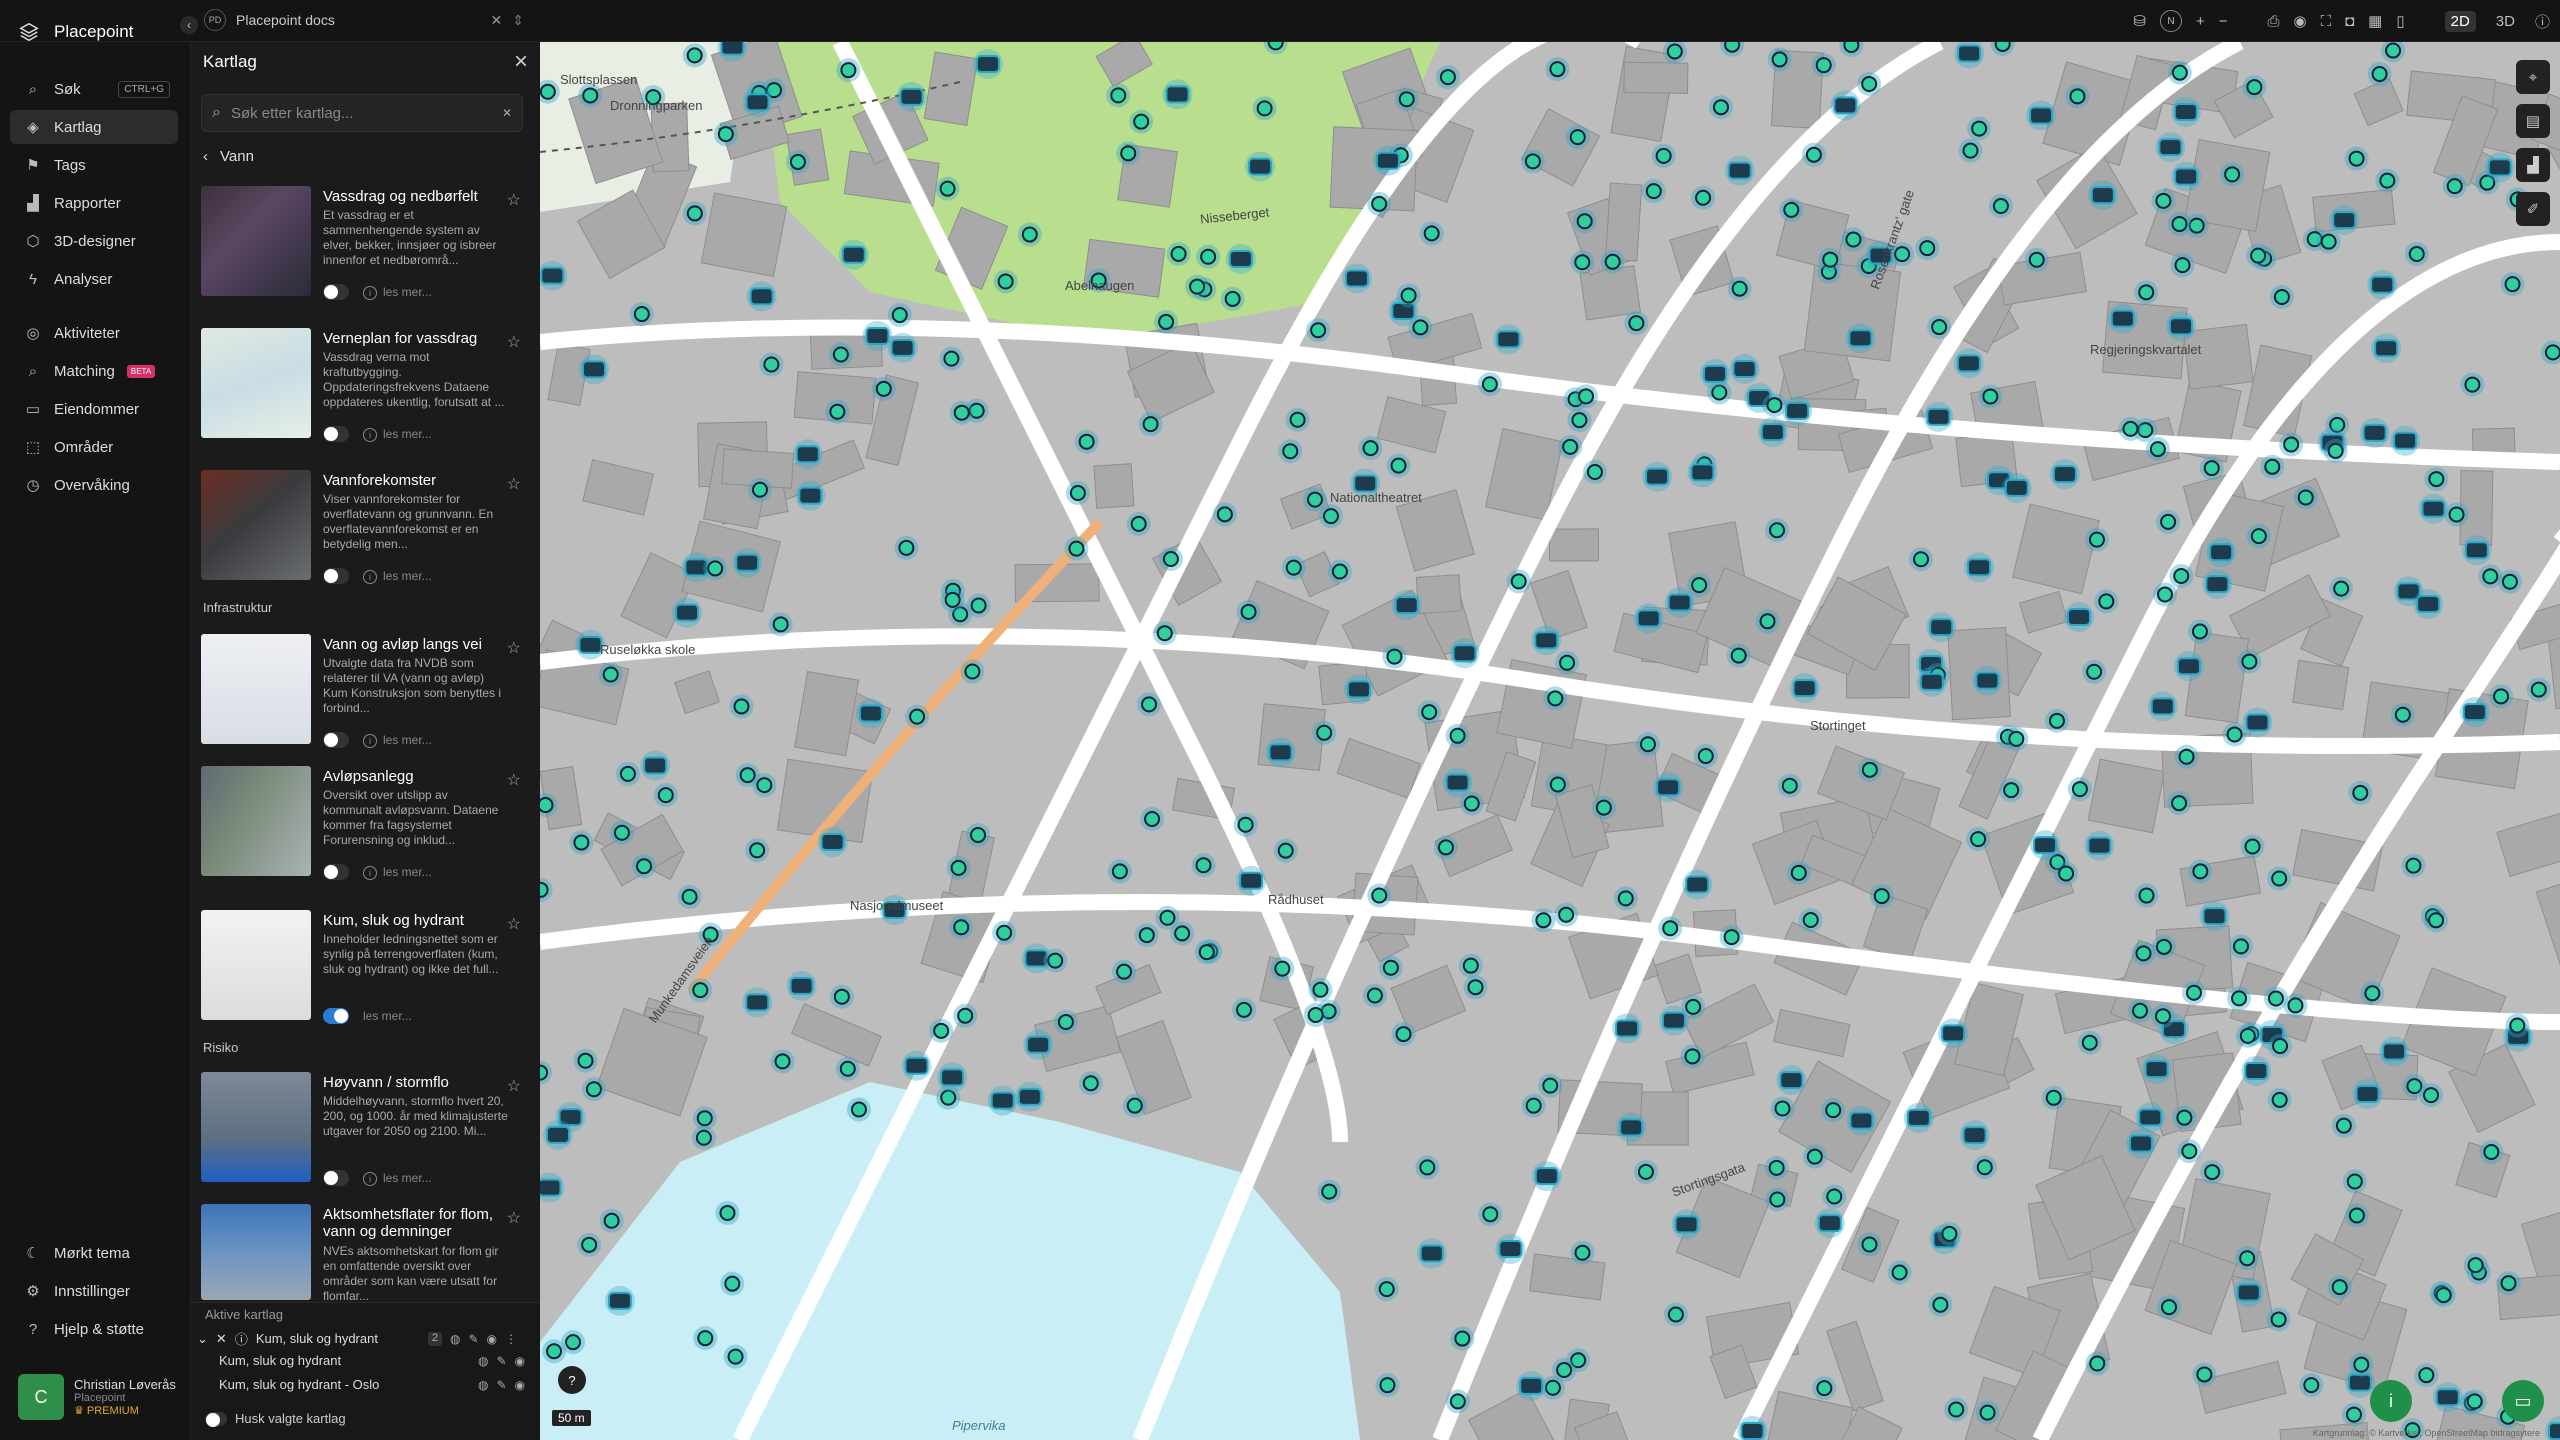 The image size is (2560, 1440). Describe the element at coordinates (202, 1339) in the screenshot. I see `chevron-down-icon: ⌄` at that location.